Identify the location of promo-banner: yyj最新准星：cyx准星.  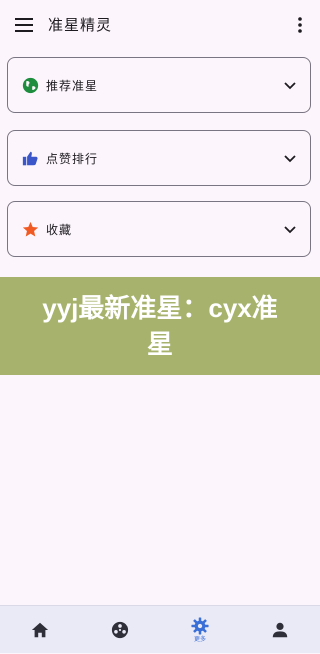
(160, 326).